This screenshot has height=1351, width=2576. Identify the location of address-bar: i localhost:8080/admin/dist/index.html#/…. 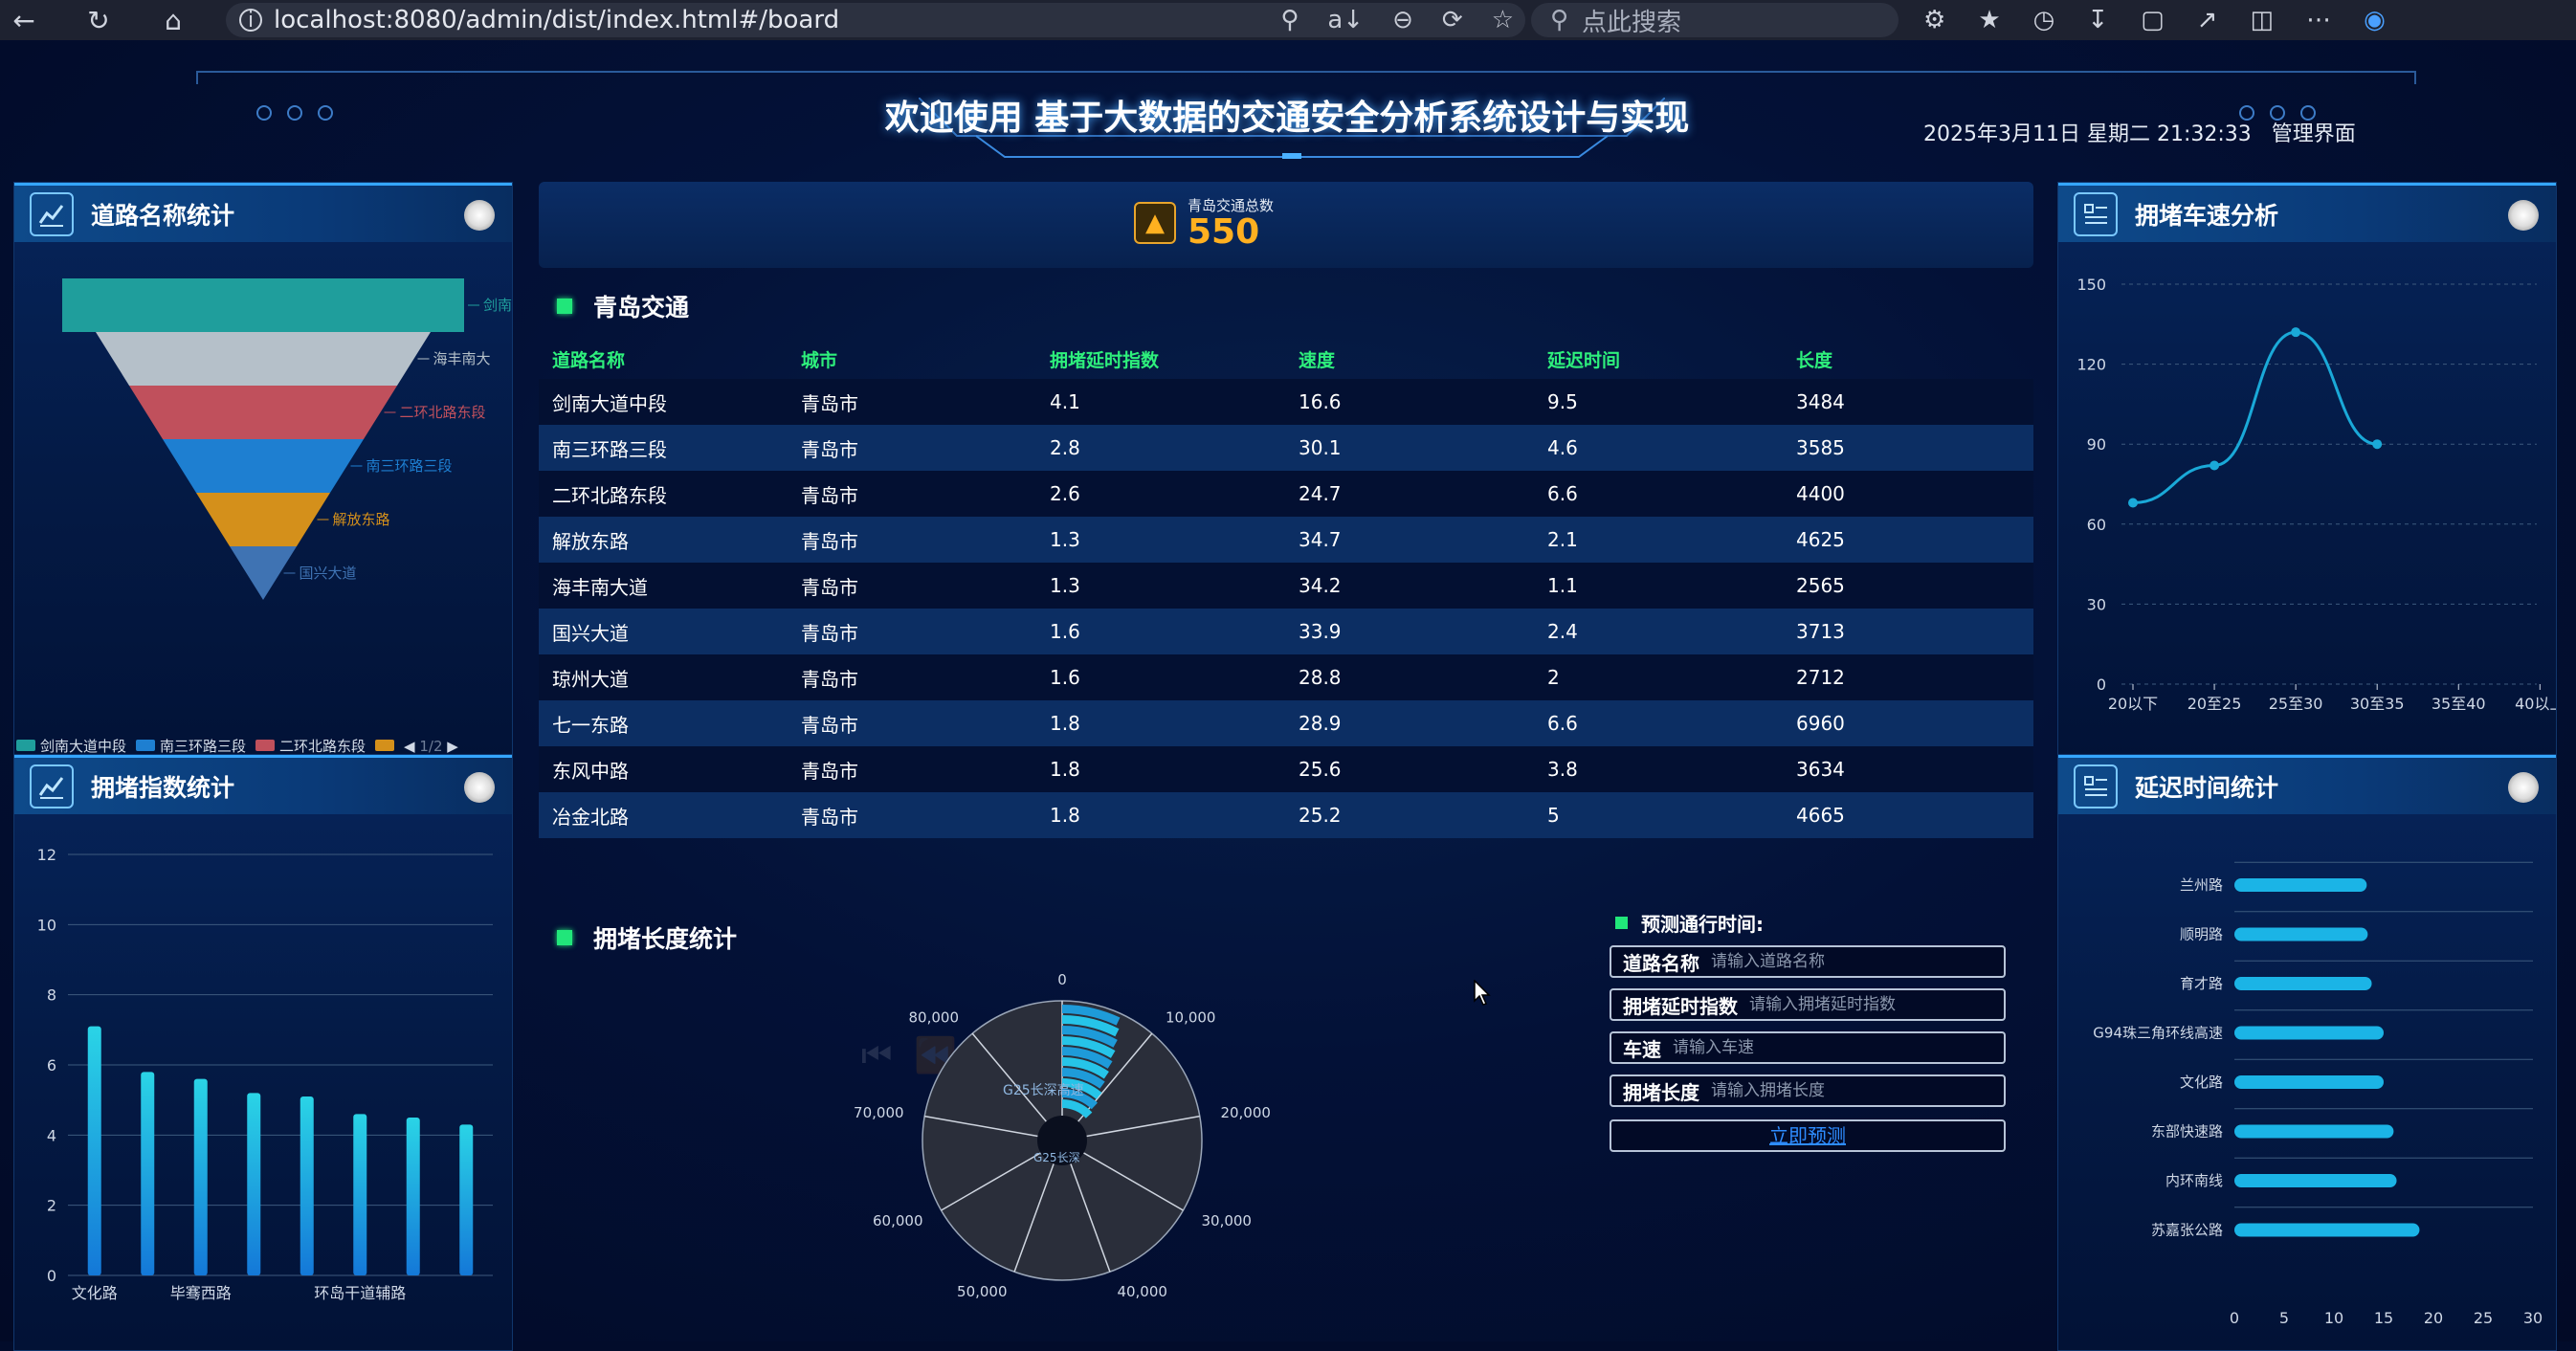
(875, 20).